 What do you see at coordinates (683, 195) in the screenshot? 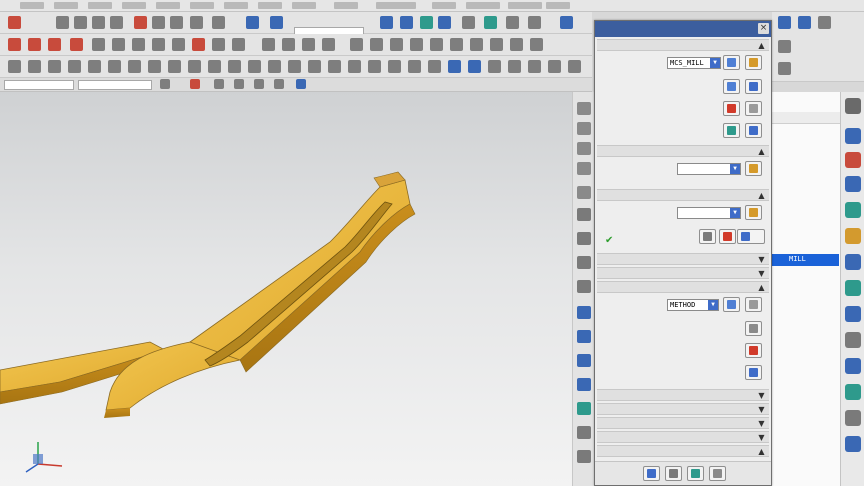
I see `group-projection-vector: ▲` at bounding box center [683, 195].